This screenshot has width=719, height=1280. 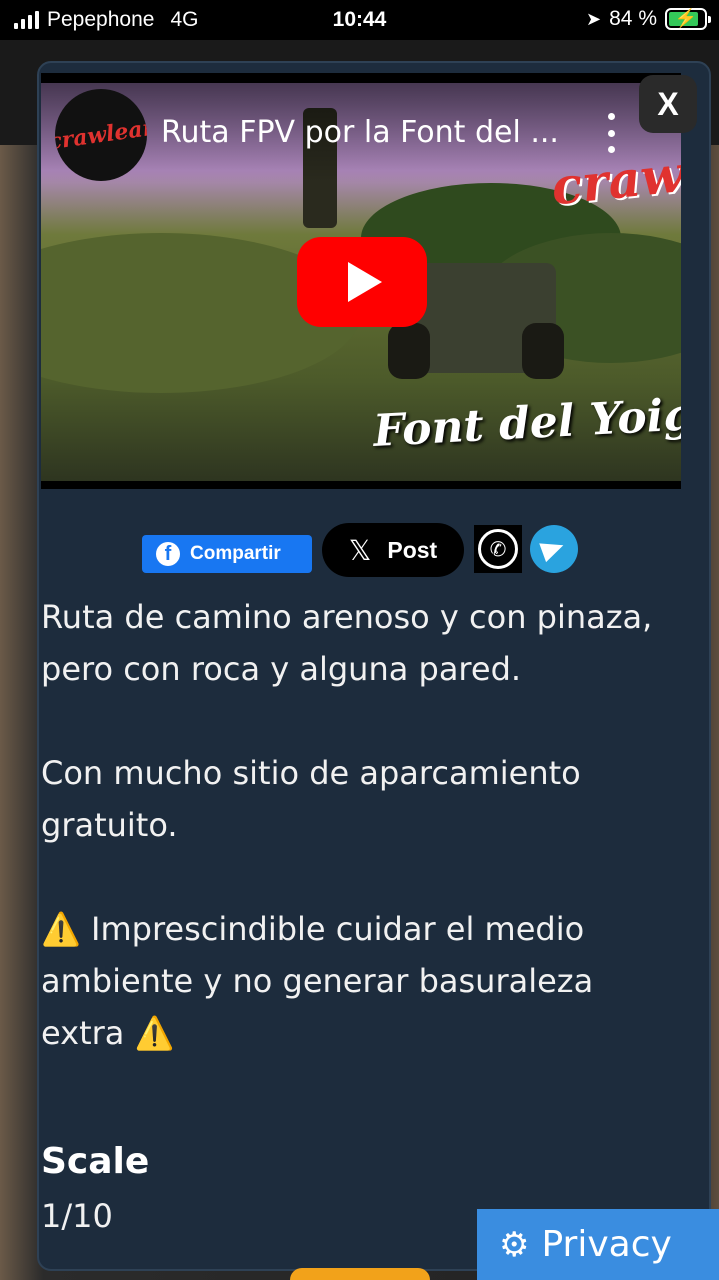 I want to click on battery-percent: 84 %, so click(x=633, y=18).